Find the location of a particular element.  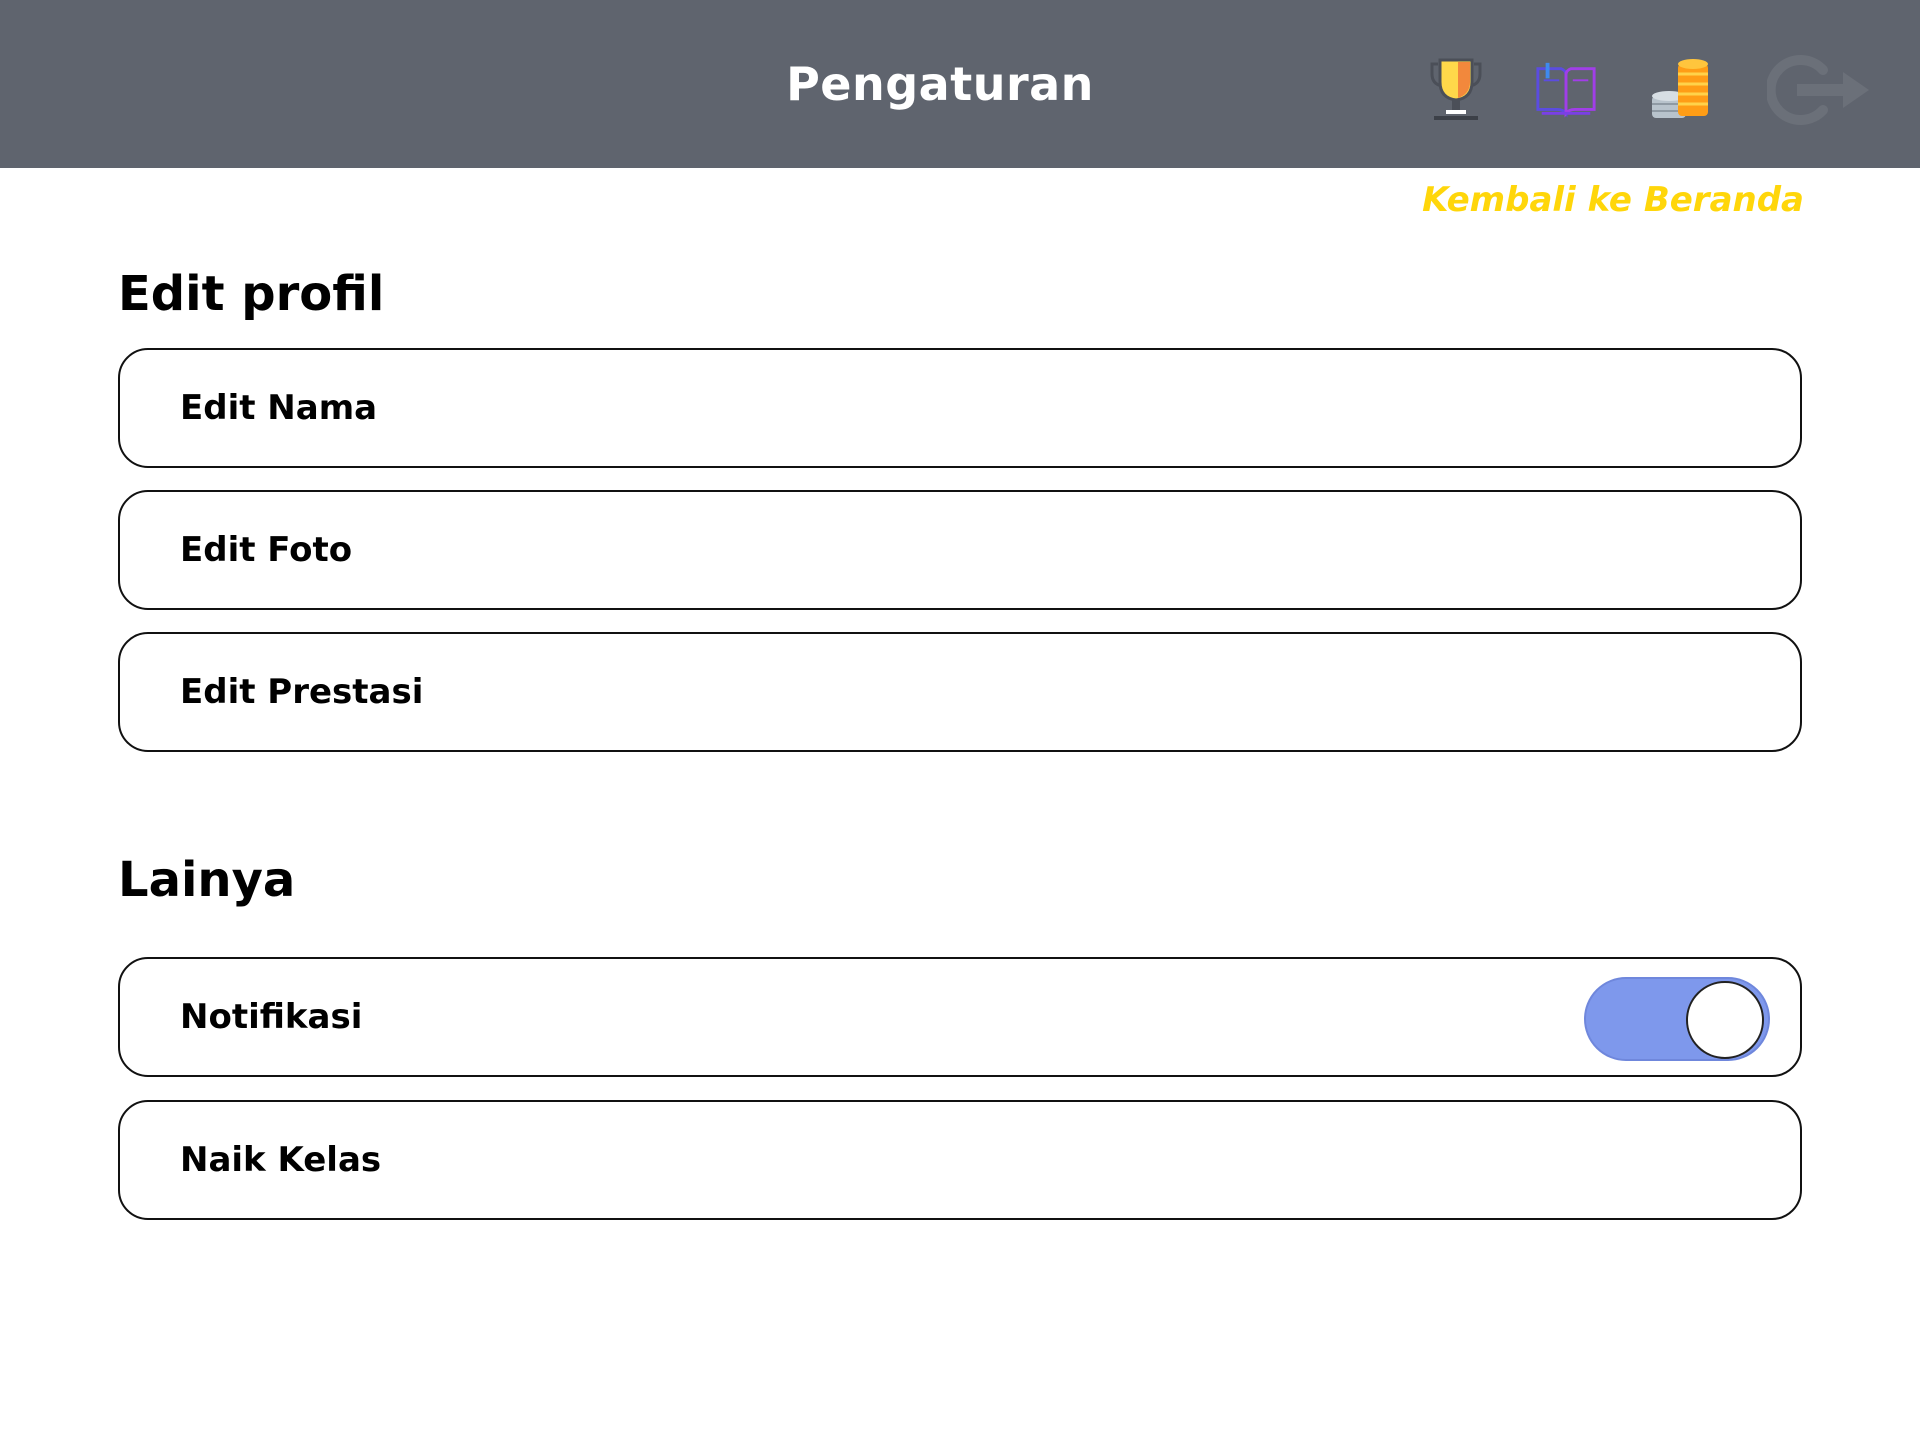

page-title: Pengaturan is located at coordinates (940, 84).